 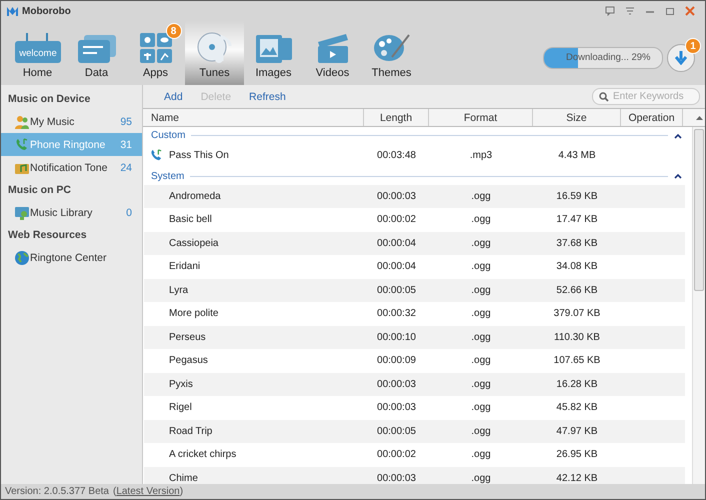 What do you see at coordinates (630, 11) in the screenshot?
I see `menu-icon` at bounding box center [630, 11].